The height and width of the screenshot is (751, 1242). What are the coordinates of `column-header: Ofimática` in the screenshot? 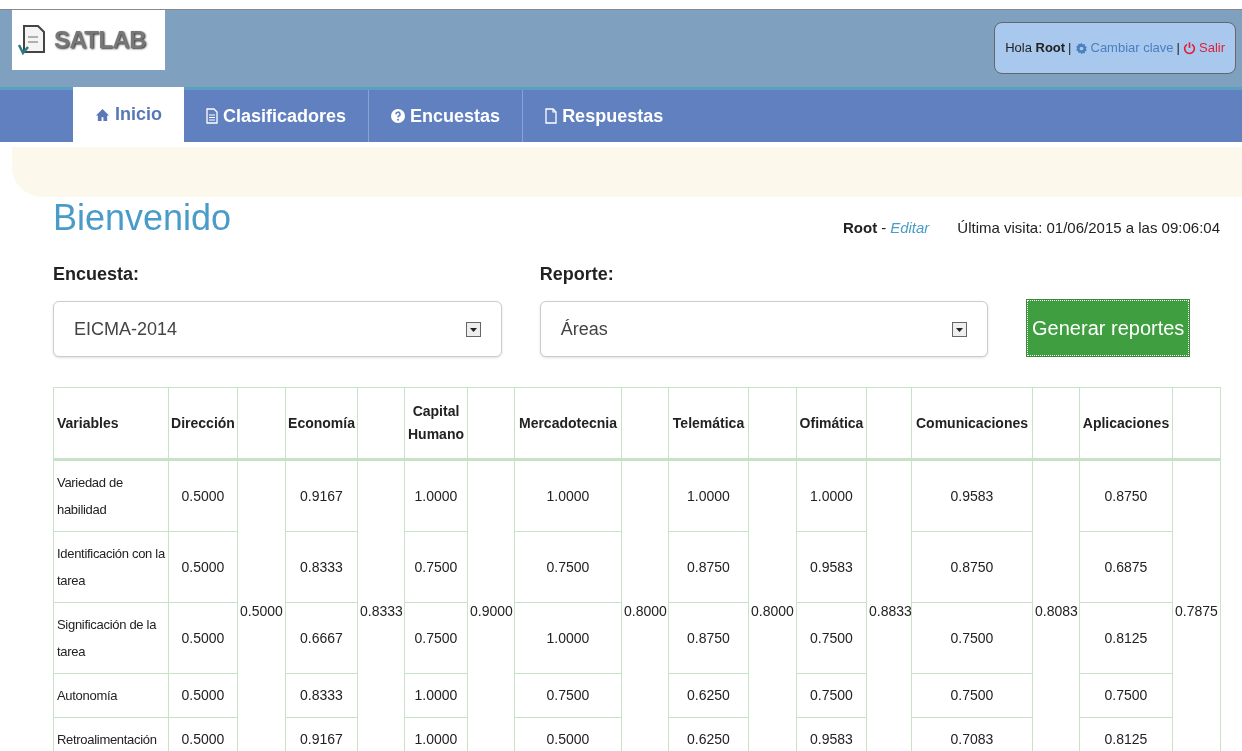 It's located at (831, 423).